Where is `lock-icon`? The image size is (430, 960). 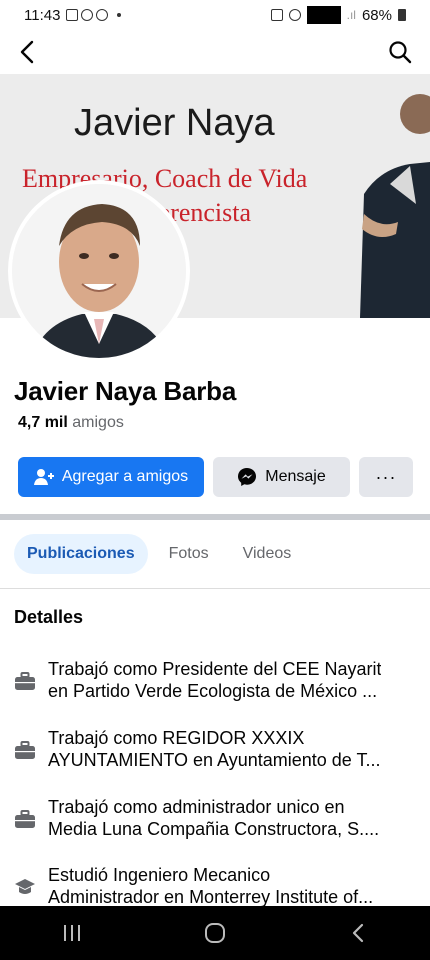
lock-icon is located at coordinates (276, 15).